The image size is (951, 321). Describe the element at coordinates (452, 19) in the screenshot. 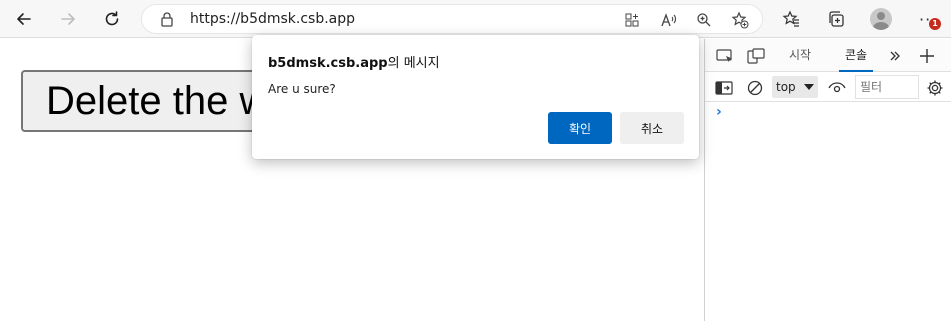

I see `address-bar: https://b5dmsk.csb.app` at that location.